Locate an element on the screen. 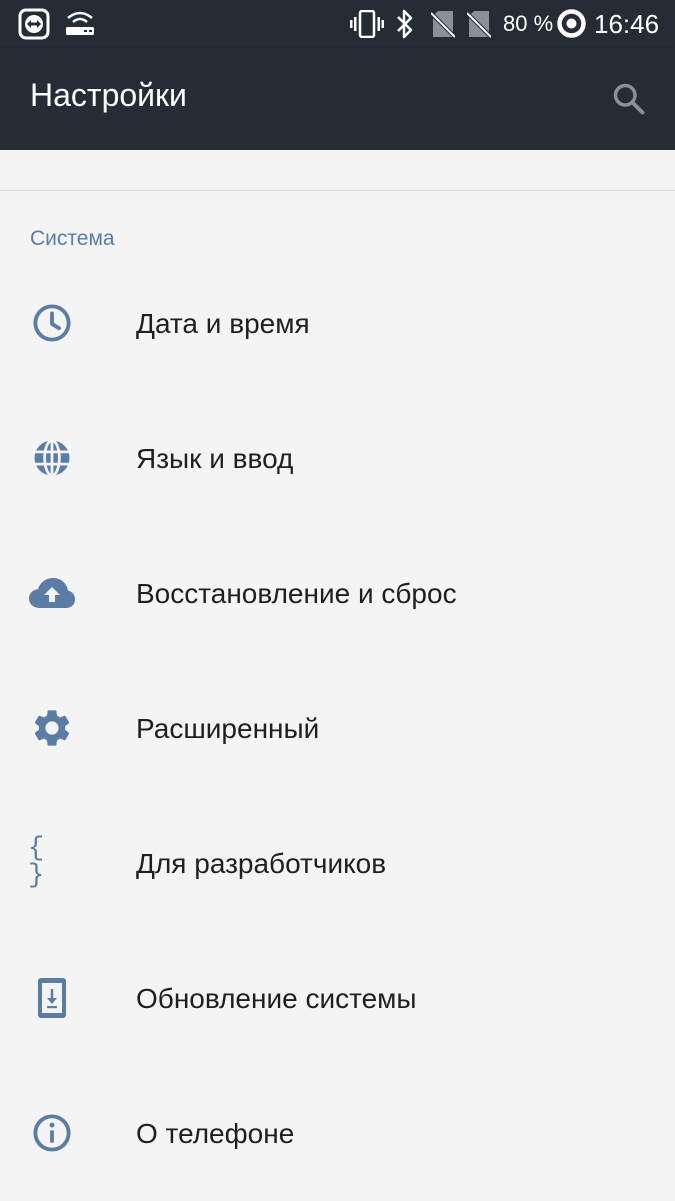 Image resolution: width=675 pixels, height=1201 pixels. setting-label: Обновление системы is located at coordinates (276, 998).